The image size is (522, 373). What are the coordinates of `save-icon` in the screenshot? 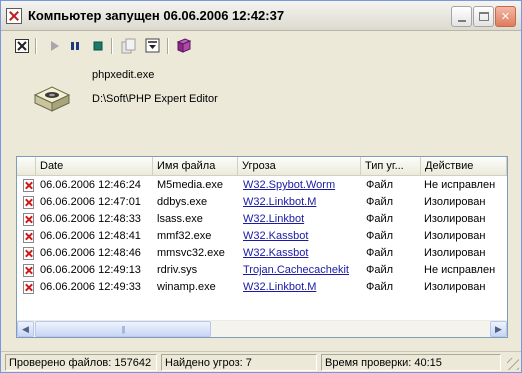 It's located at (153, 46).